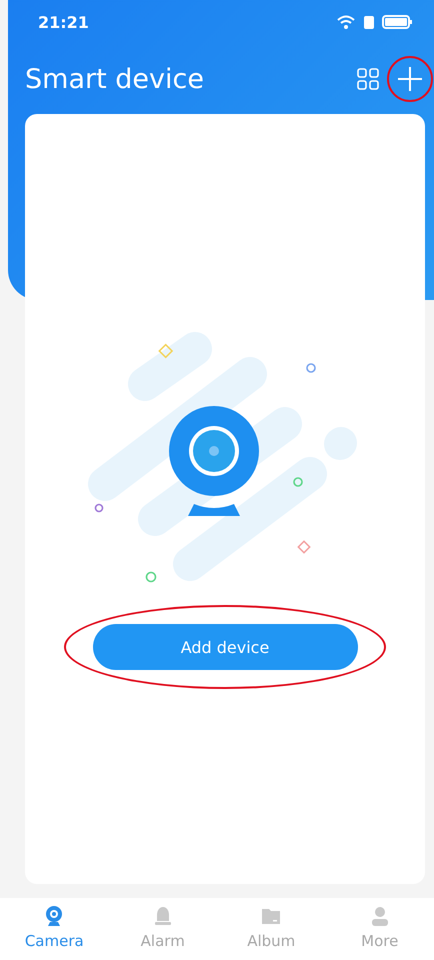  Describe the element at coordinates (54, 941) in the screenshot. I see `tab-label: Camera` at that location.